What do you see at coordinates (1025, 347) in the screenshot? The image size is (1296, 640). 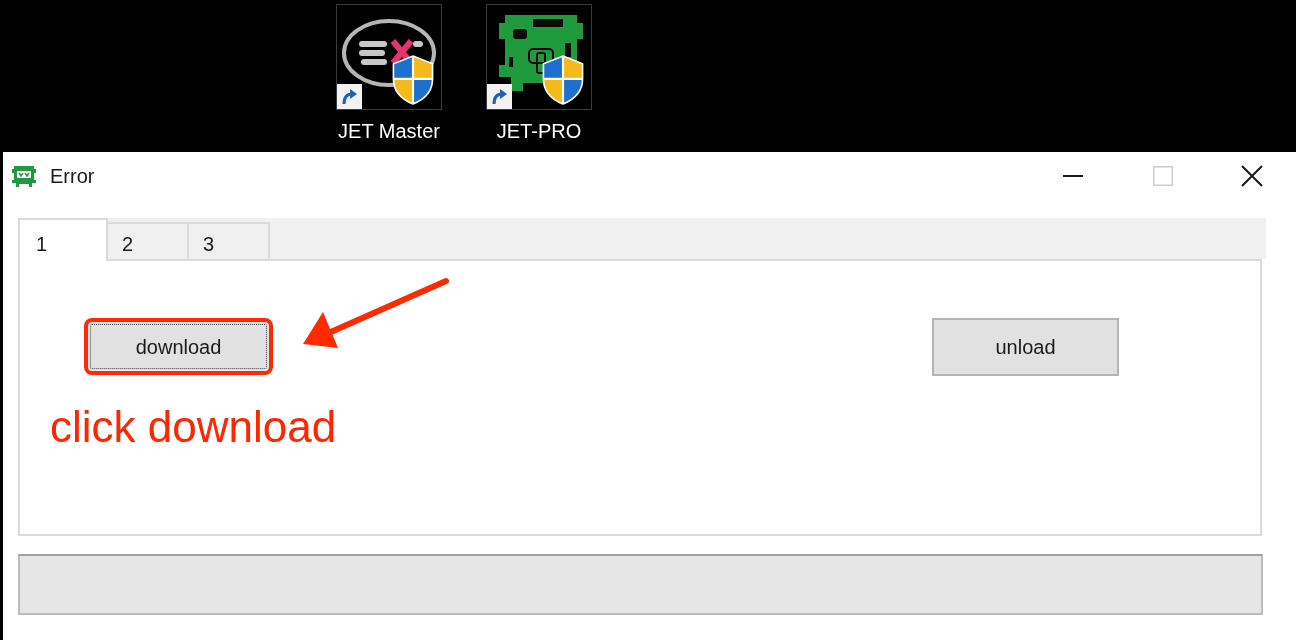 I see `secondary-button: unload` at bounding box center [1025, 347].